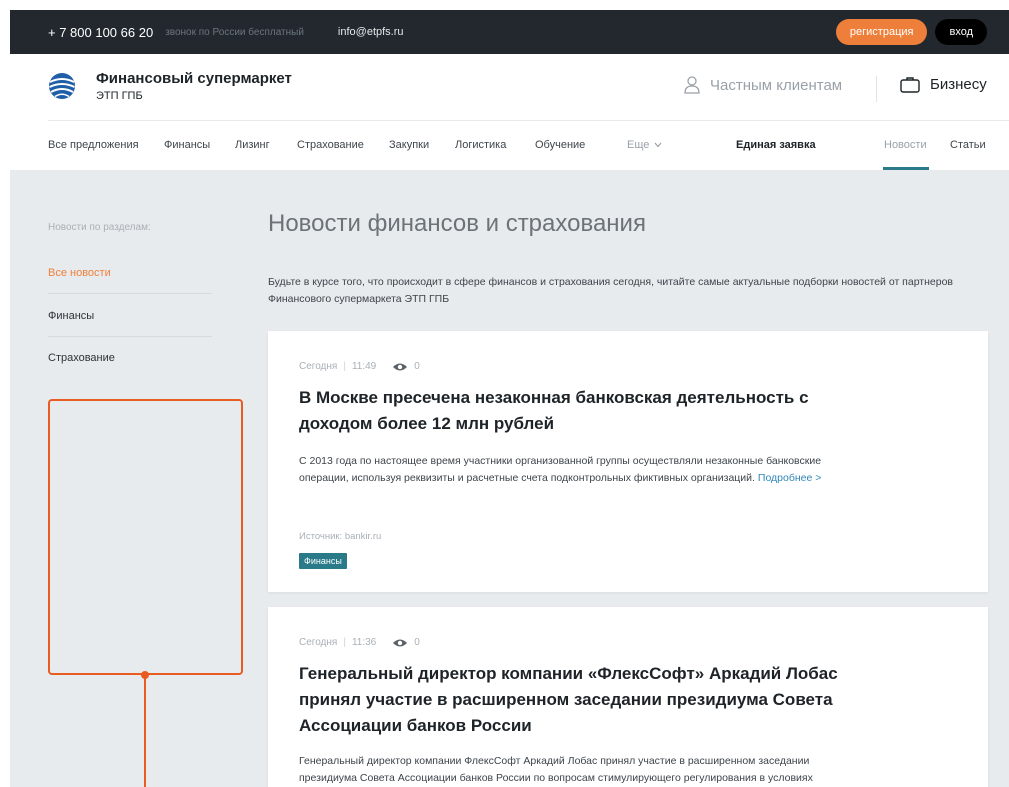 The width and height of the screenshot is (1009, 787). What do you see at coordinates (364, 642) in the screenshot?
I see `news-time: 11:36` at bounding box center [364, 642].